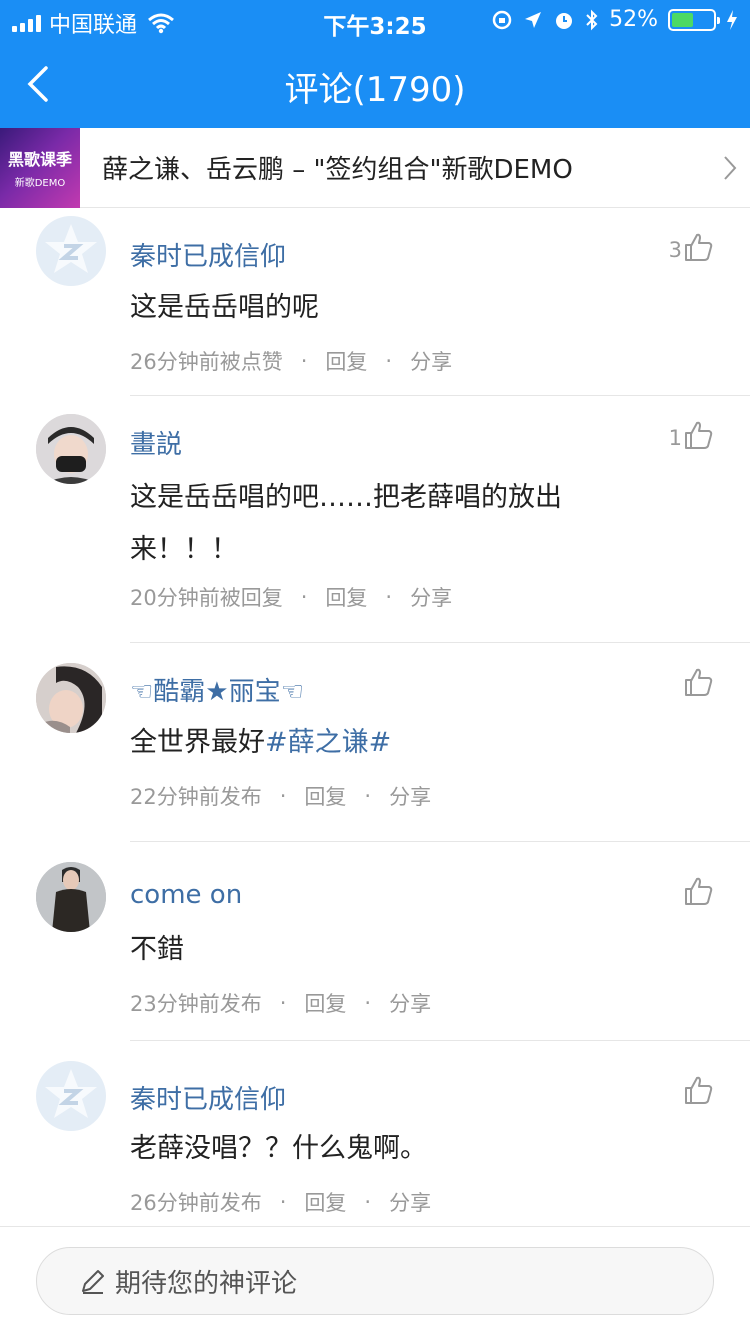  Describe the element at coordinates (93, 1282) in the screenshot. I see `pencil-icon` at that location.